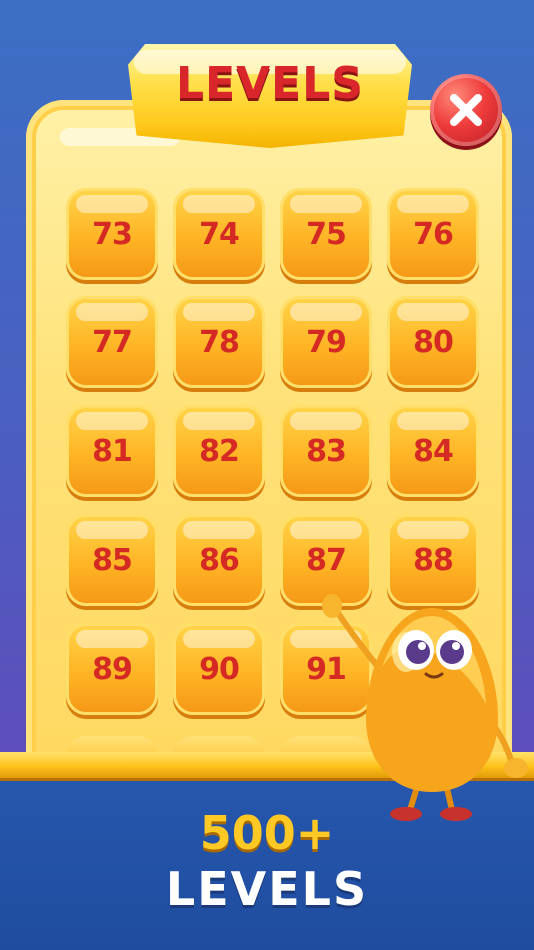 This screenshot has height=950, width=534. I want to click on level-tile: 75, so click(326, 234).